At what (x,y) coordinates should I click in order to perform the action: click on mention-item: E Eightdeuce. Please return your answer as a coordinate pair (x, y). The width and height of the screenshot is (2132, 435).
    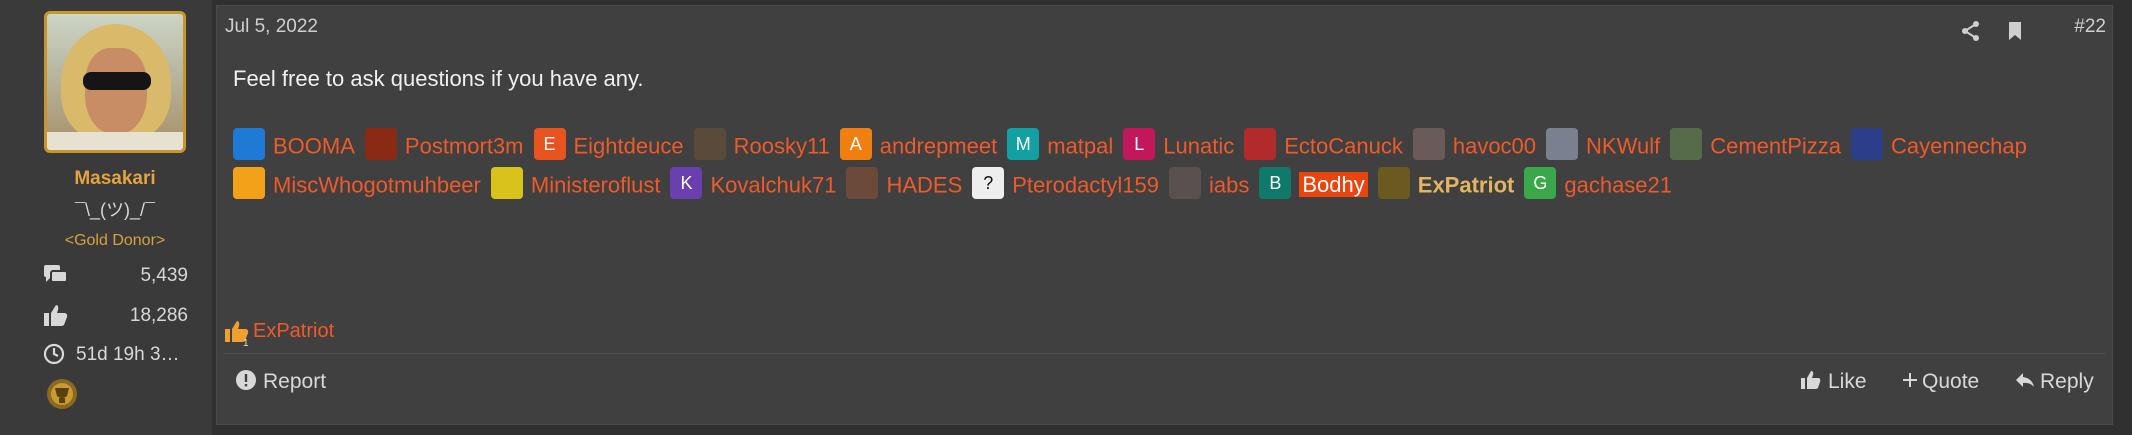
    Looking at the image, I should click on (608, 145).